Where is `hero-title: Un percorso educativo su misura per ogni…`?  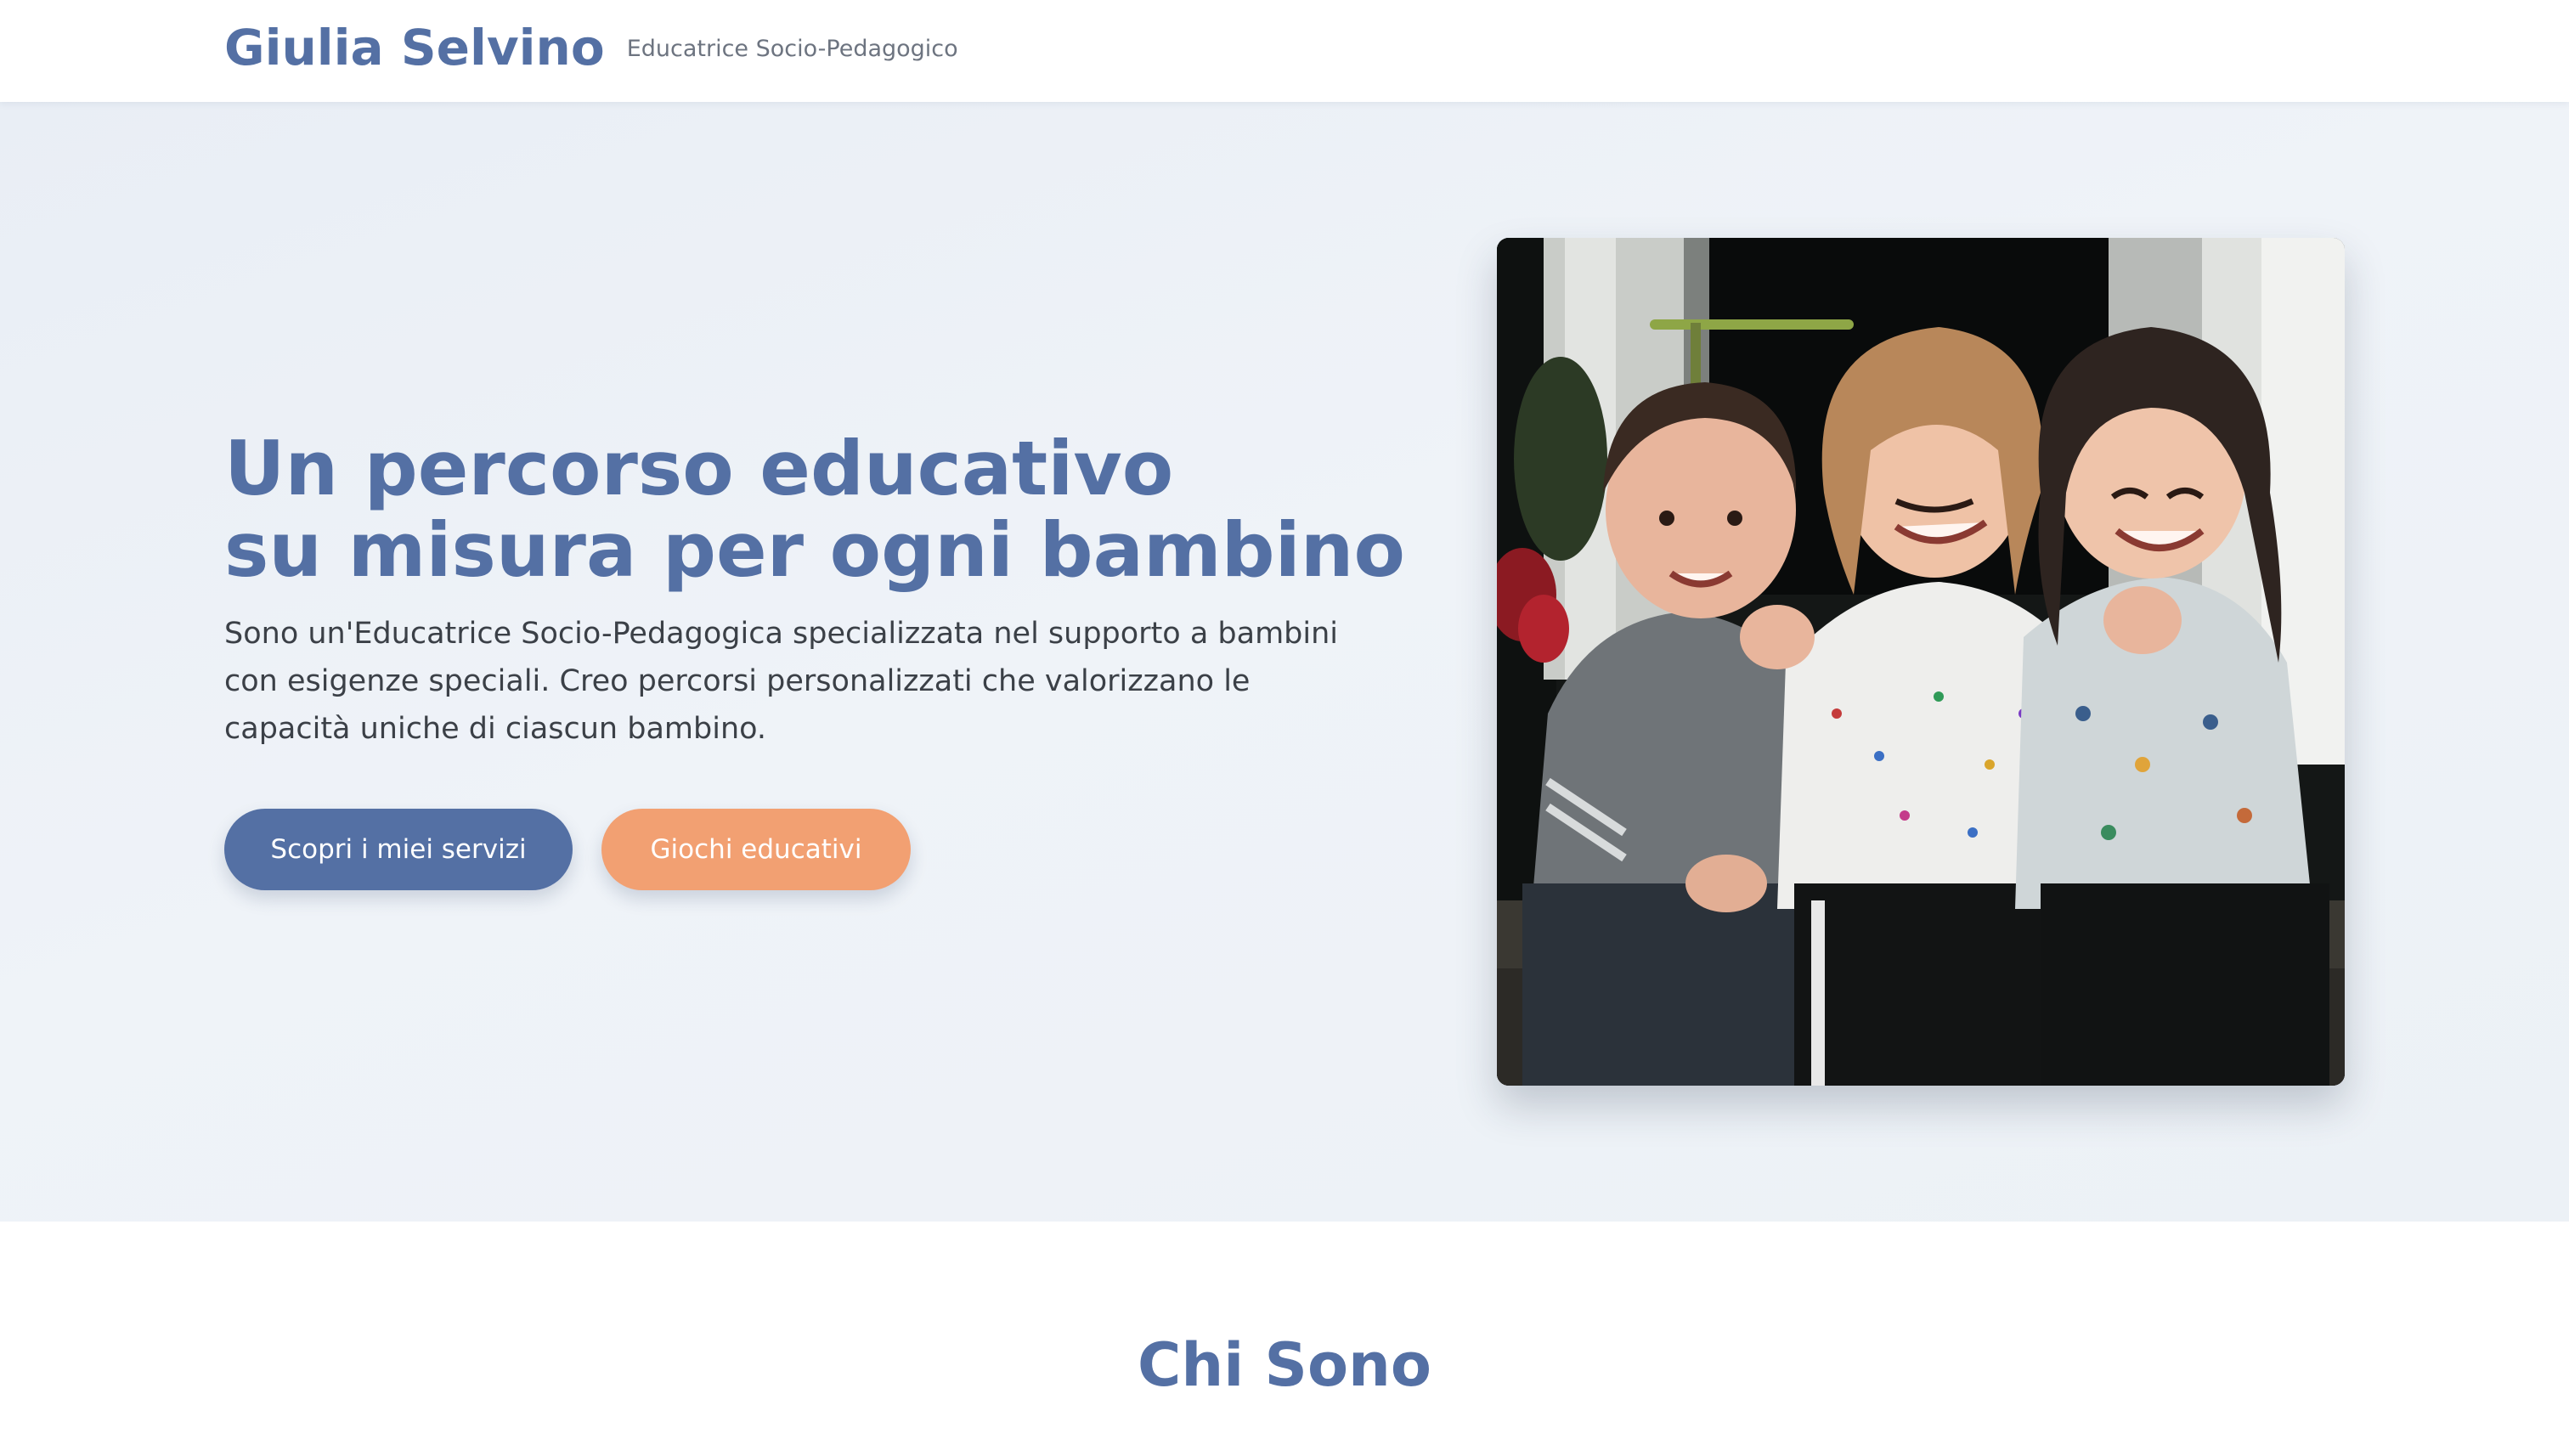 hero-title: Un percorso educativo su misura per ogni… is located at coordinates (819, 509).